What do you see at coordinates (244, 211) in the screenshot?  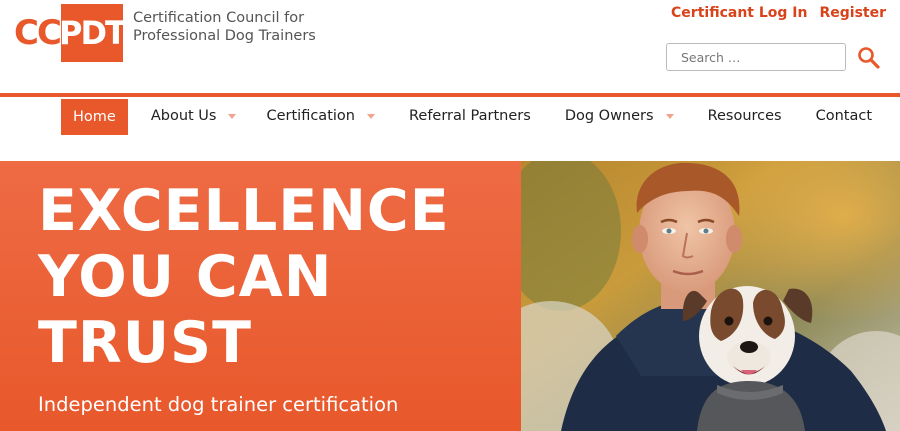 I see `hero-headline-line-1: EXCELLENCE` at bounding box center [244, 211].